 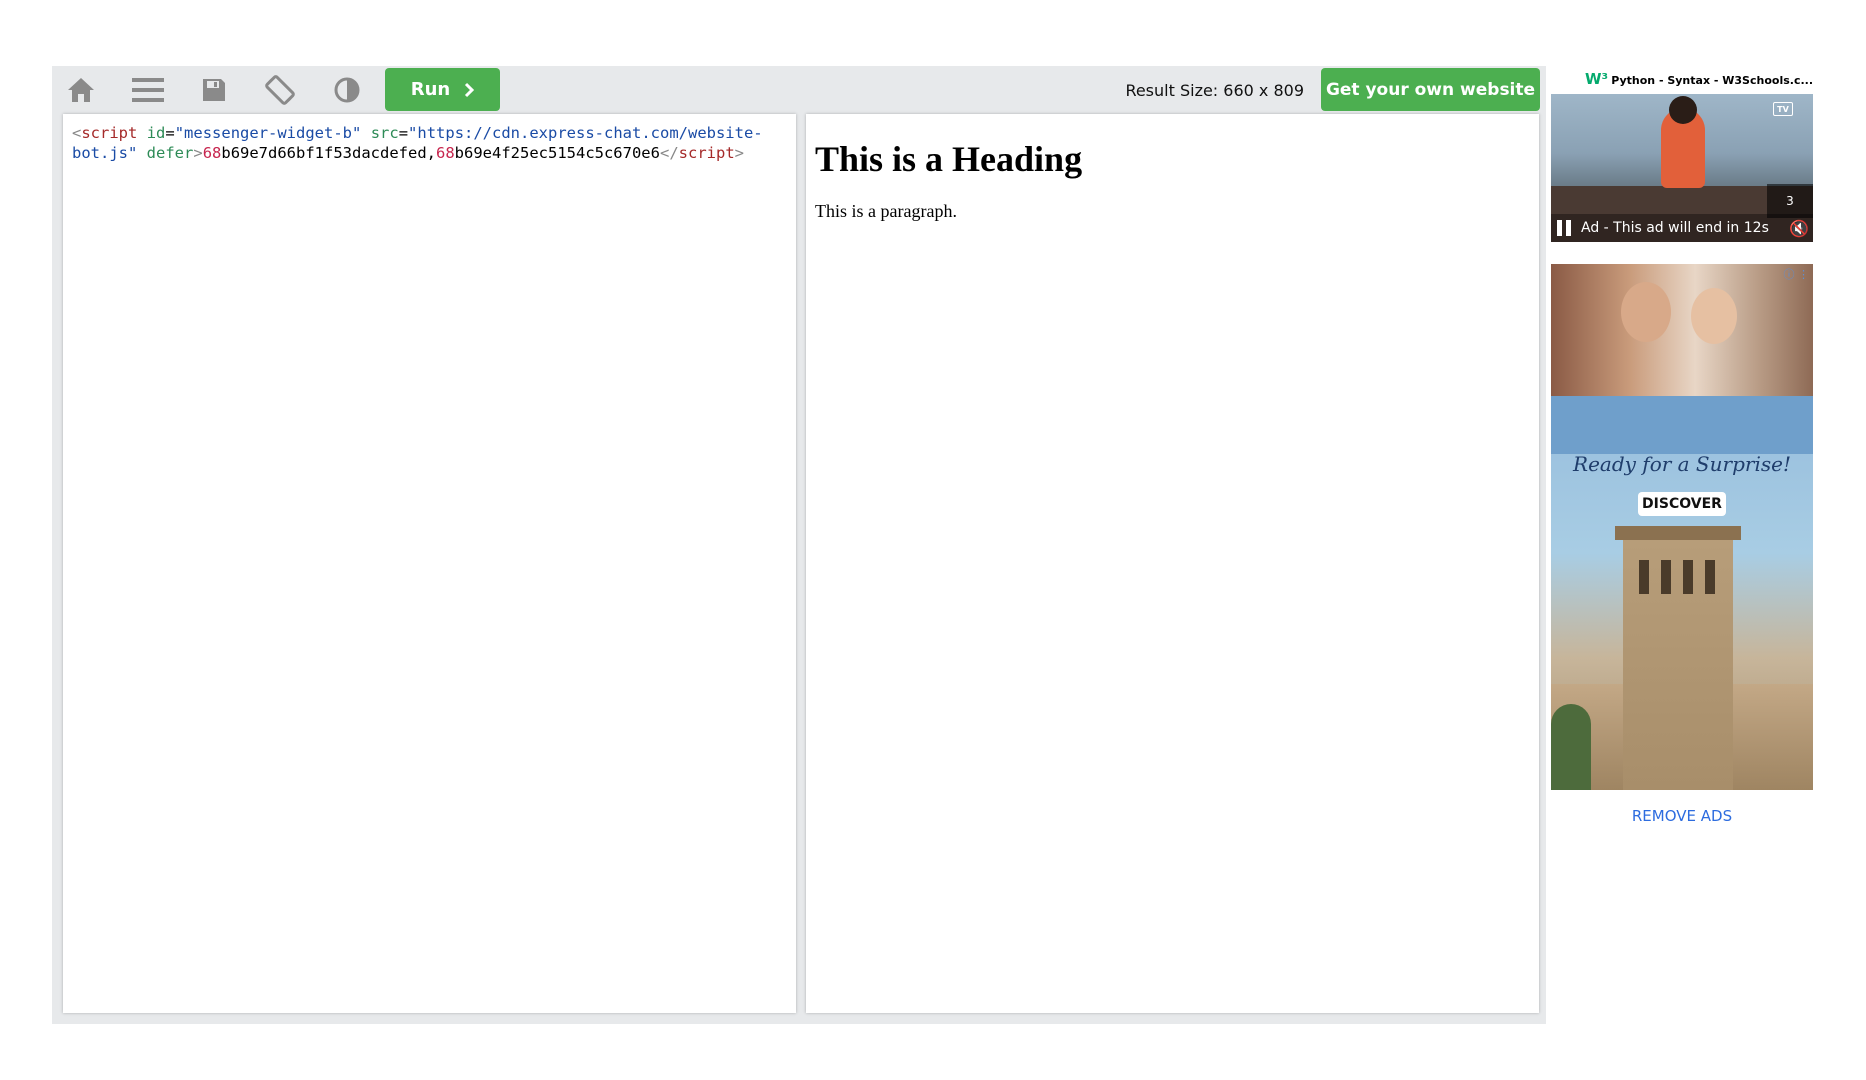 I want to click on result-size-label: Result Size: 660 x 809, so click(x=1214, y=90).